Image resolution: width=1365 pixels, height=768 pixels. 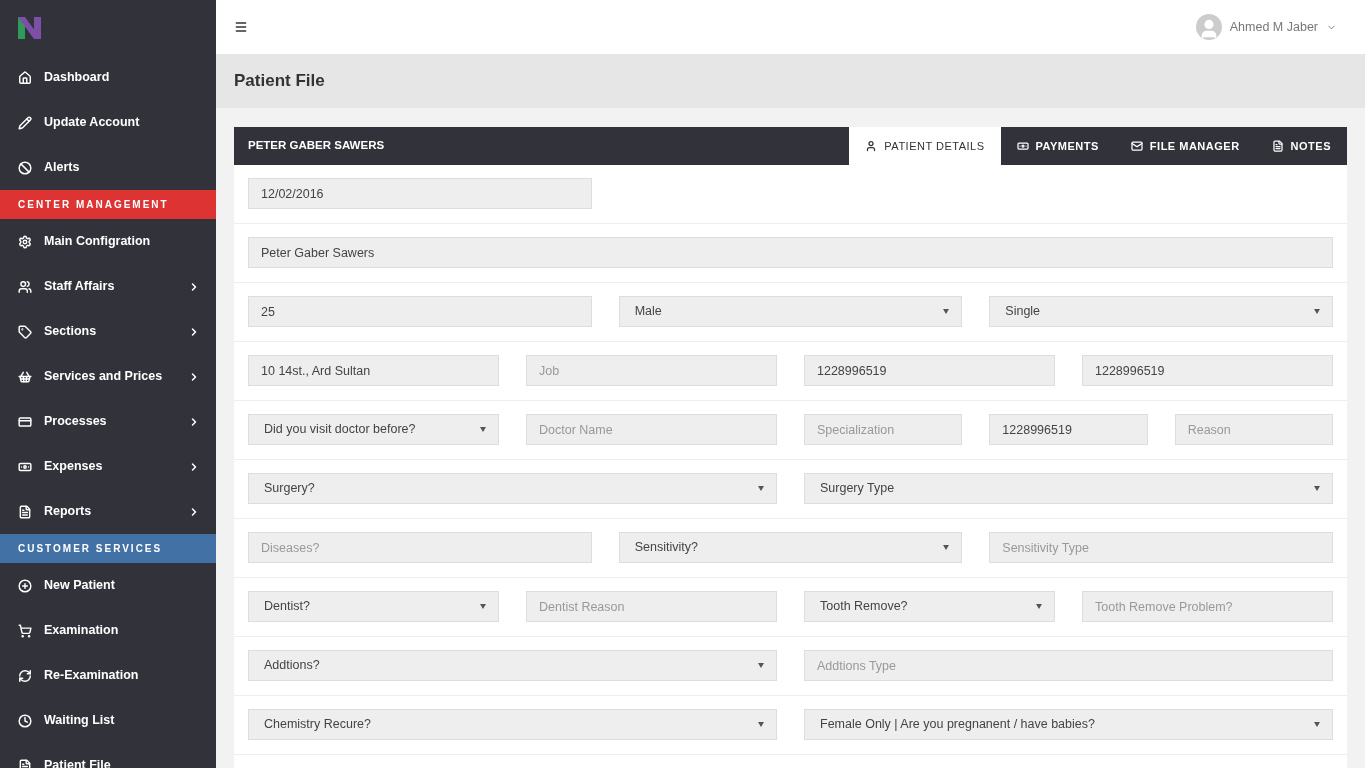 I want to click on input-field: 10 14st., Ard Sultan, so click(x=373, y=370).